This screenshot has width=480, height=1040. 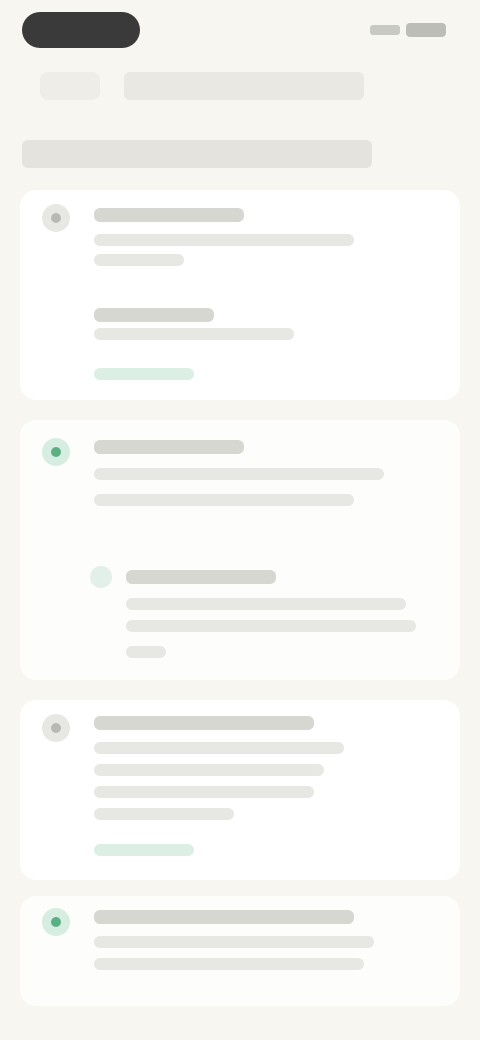 What do you see at coordinates (201, 577) in the screenshot?
I see `sub-step-title` at bounding box center [201, 577].